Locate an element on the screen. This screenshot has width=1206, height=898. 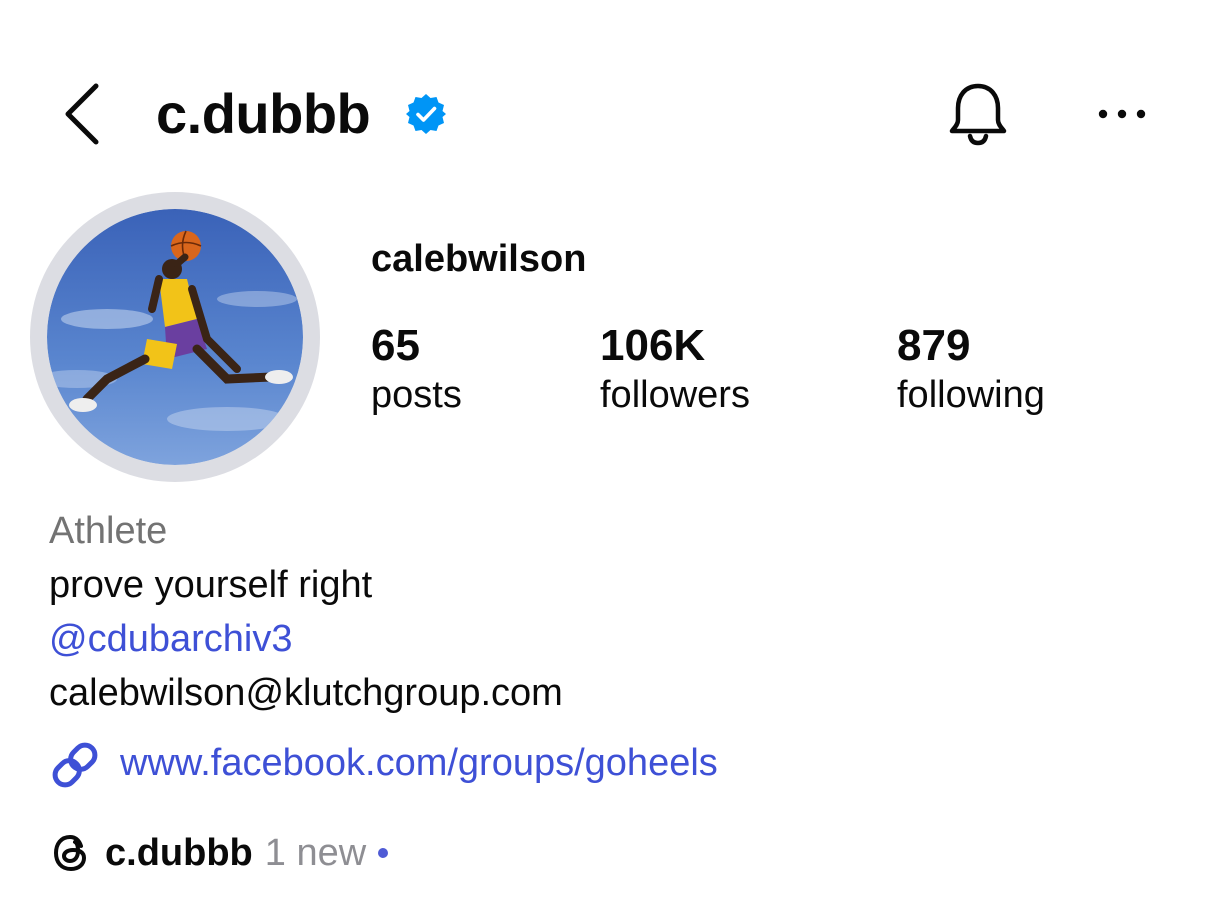
link-icon is located at coordinates (75, 765).